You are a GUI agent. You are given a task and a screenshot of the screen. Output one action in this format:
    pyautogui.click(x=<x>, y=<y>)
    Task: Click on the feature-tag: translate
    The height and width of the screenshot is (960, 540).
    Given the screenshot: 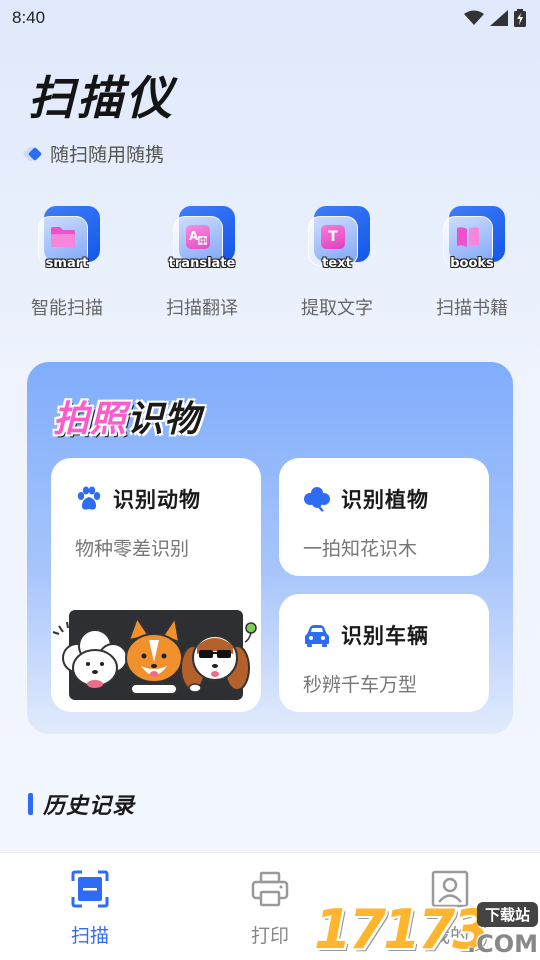 What is the action you would take?
    pyautogui.click(x=202, y=263)
    